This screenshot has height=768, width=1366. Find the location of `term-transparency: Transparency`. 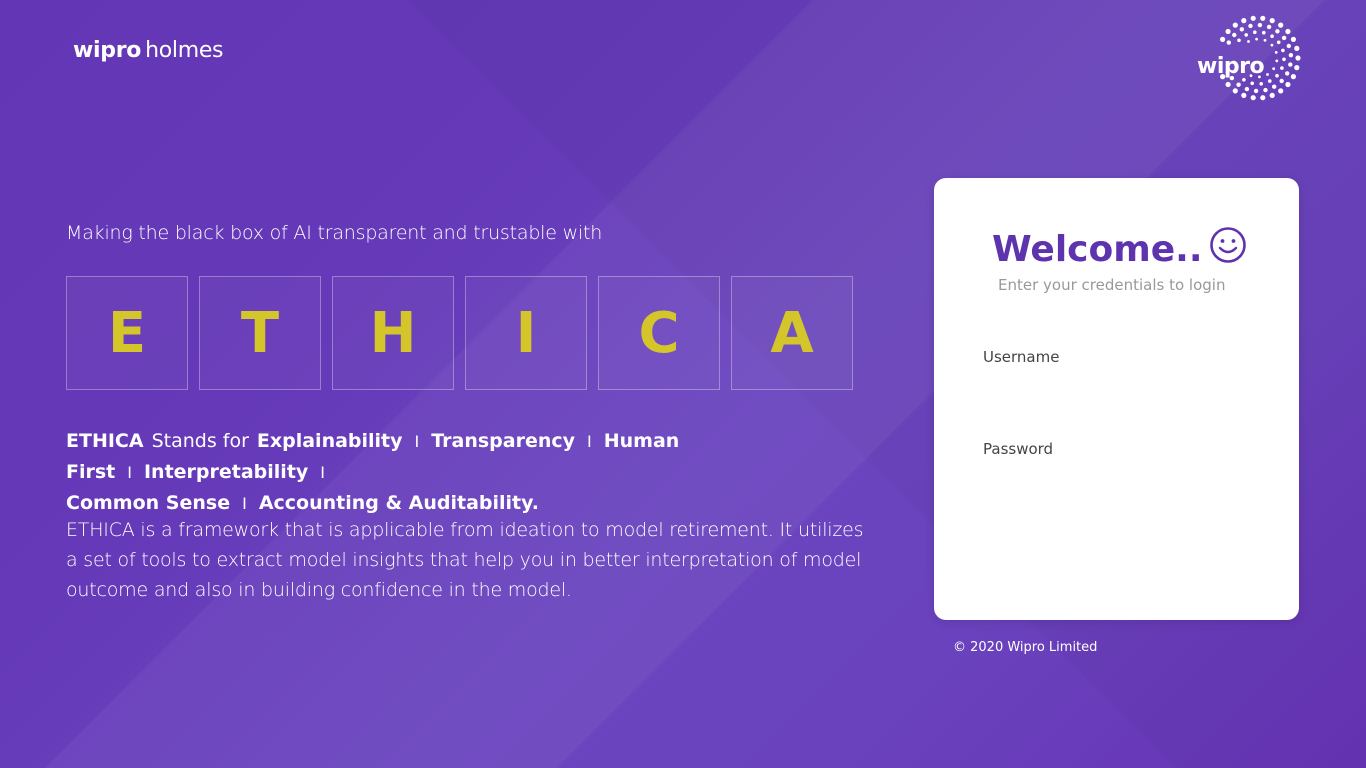

term-transparency: Transparency is located at coordinates (503, 441).